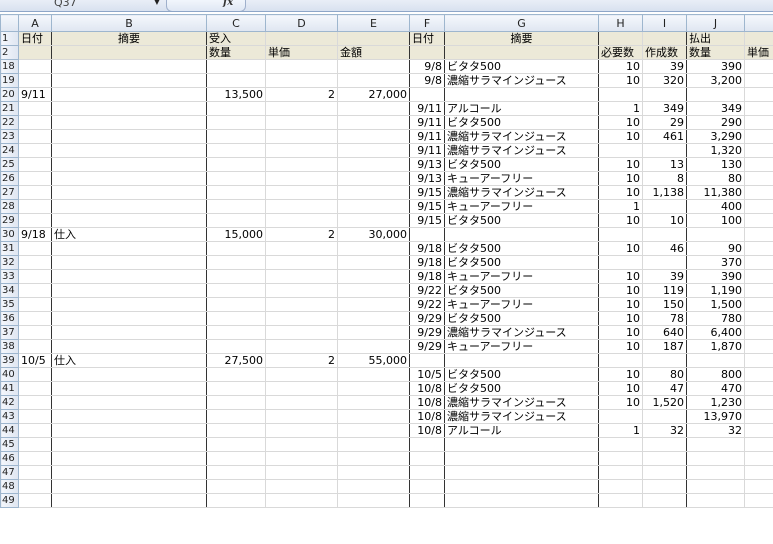 This screenshot has width=773, height=544. I want to click on row-header: 22, so click(9, 122).